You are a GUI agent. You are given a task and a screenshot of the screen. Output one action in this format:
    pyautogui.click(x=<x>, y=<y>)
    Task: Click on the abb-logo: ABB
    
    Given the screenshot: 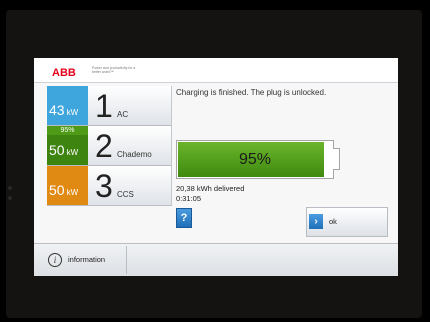 What is the action you would take?
    pyautogui.click(x=64, y=72)
    